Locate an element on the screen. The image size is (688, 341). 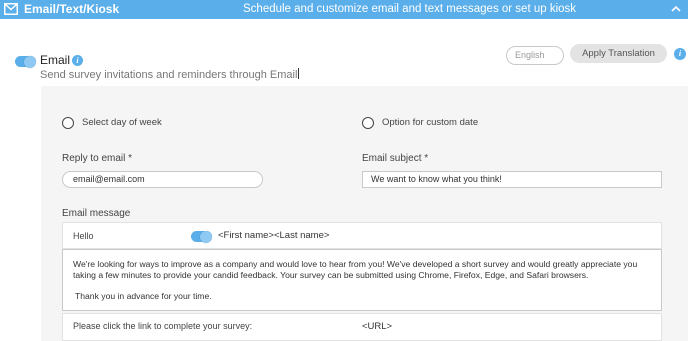
radio-custom-date-label: Option for custom date is located at coordinates (430, 122).